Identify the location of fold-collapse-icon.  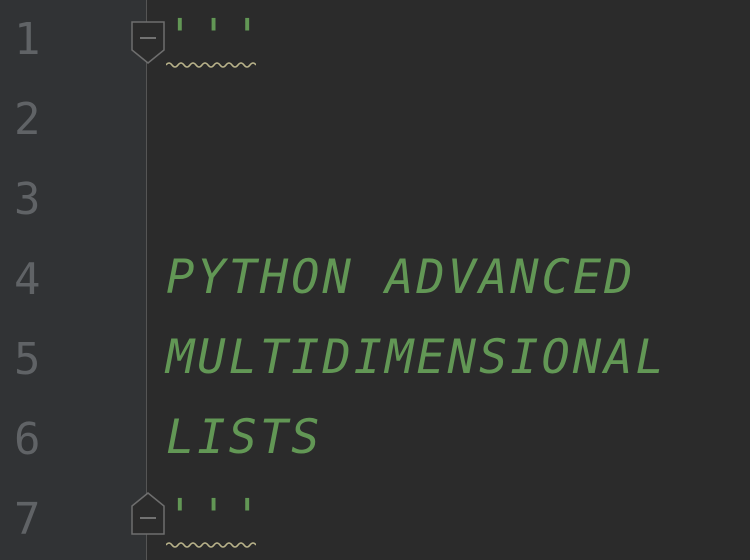
(148, 42).